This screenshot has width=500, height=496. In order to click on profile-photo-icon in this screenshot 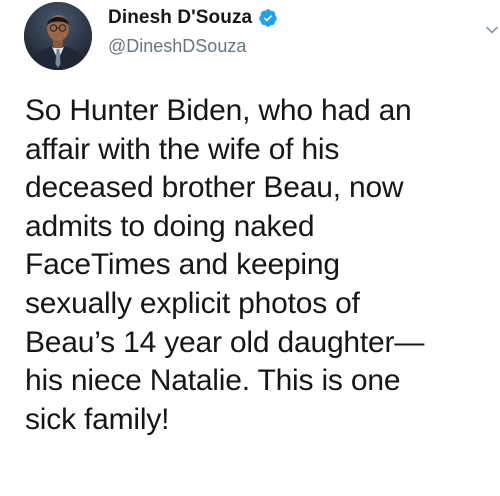, I will do `click(58, 36)`.